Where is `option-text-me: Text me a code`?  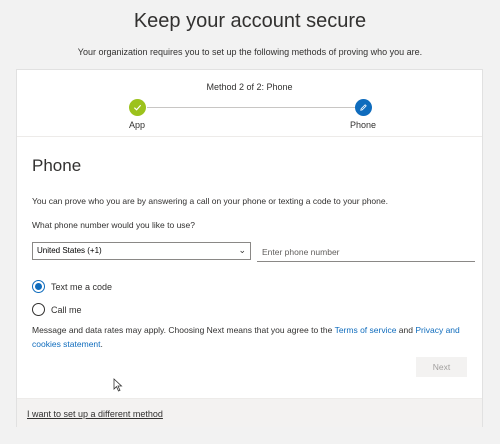
option-text-me: Text me a code is located at coordinates (72, 286).